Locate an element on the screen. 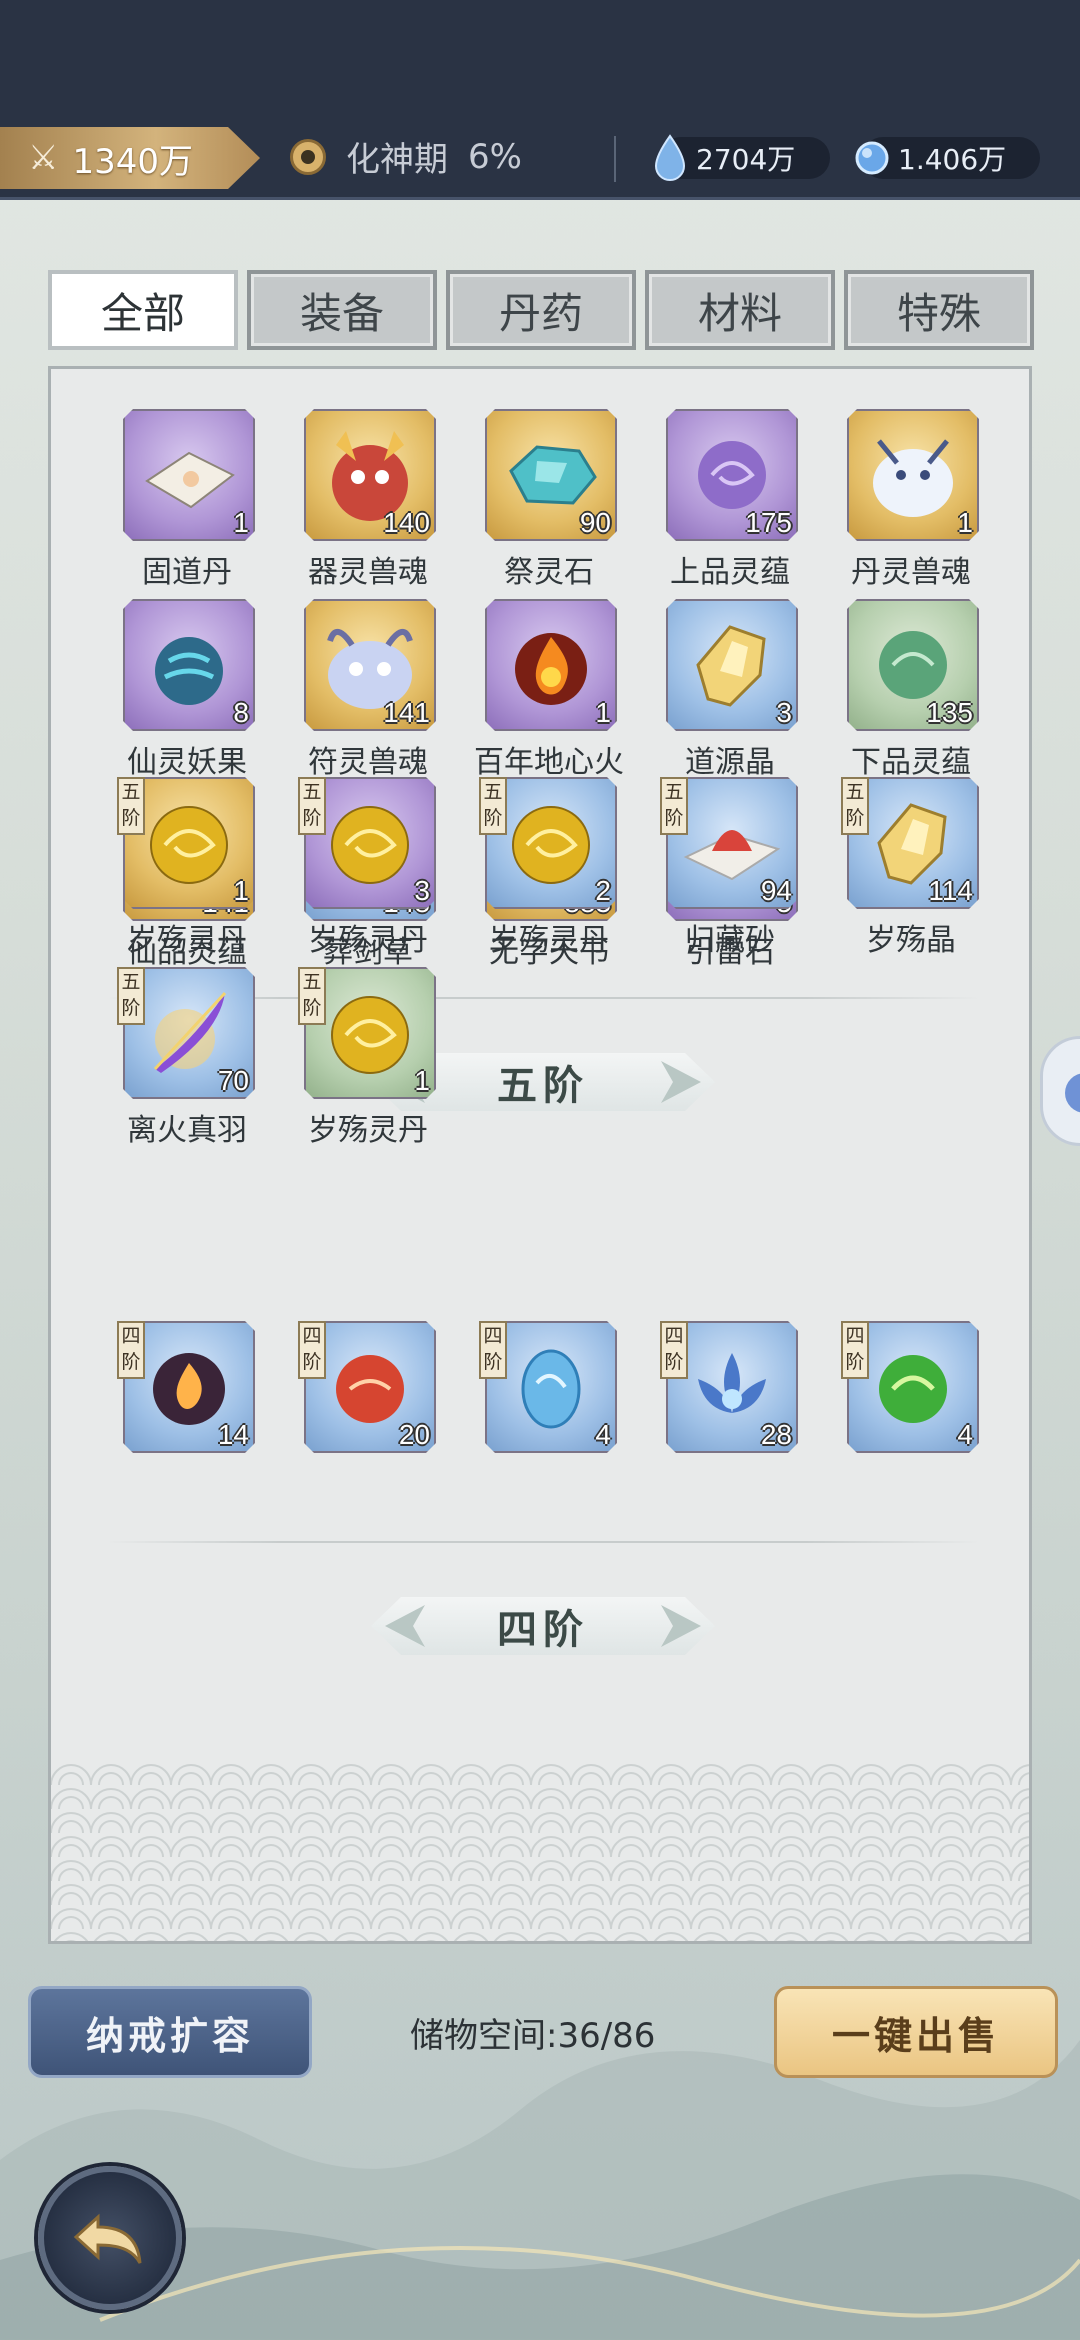  water-drop-crystal-icon is located at coordinates (670, 157).